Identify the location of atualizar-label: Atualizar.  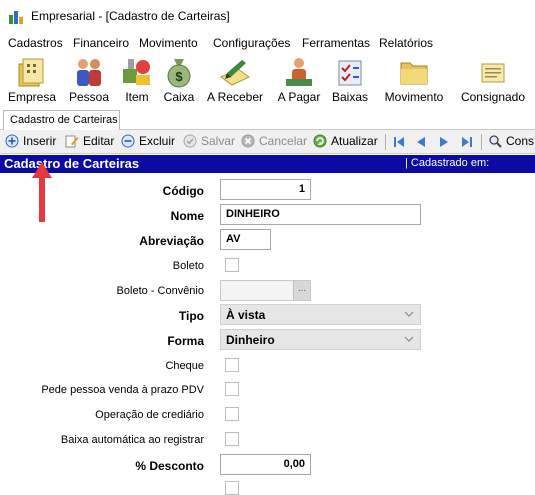
(354, 141).